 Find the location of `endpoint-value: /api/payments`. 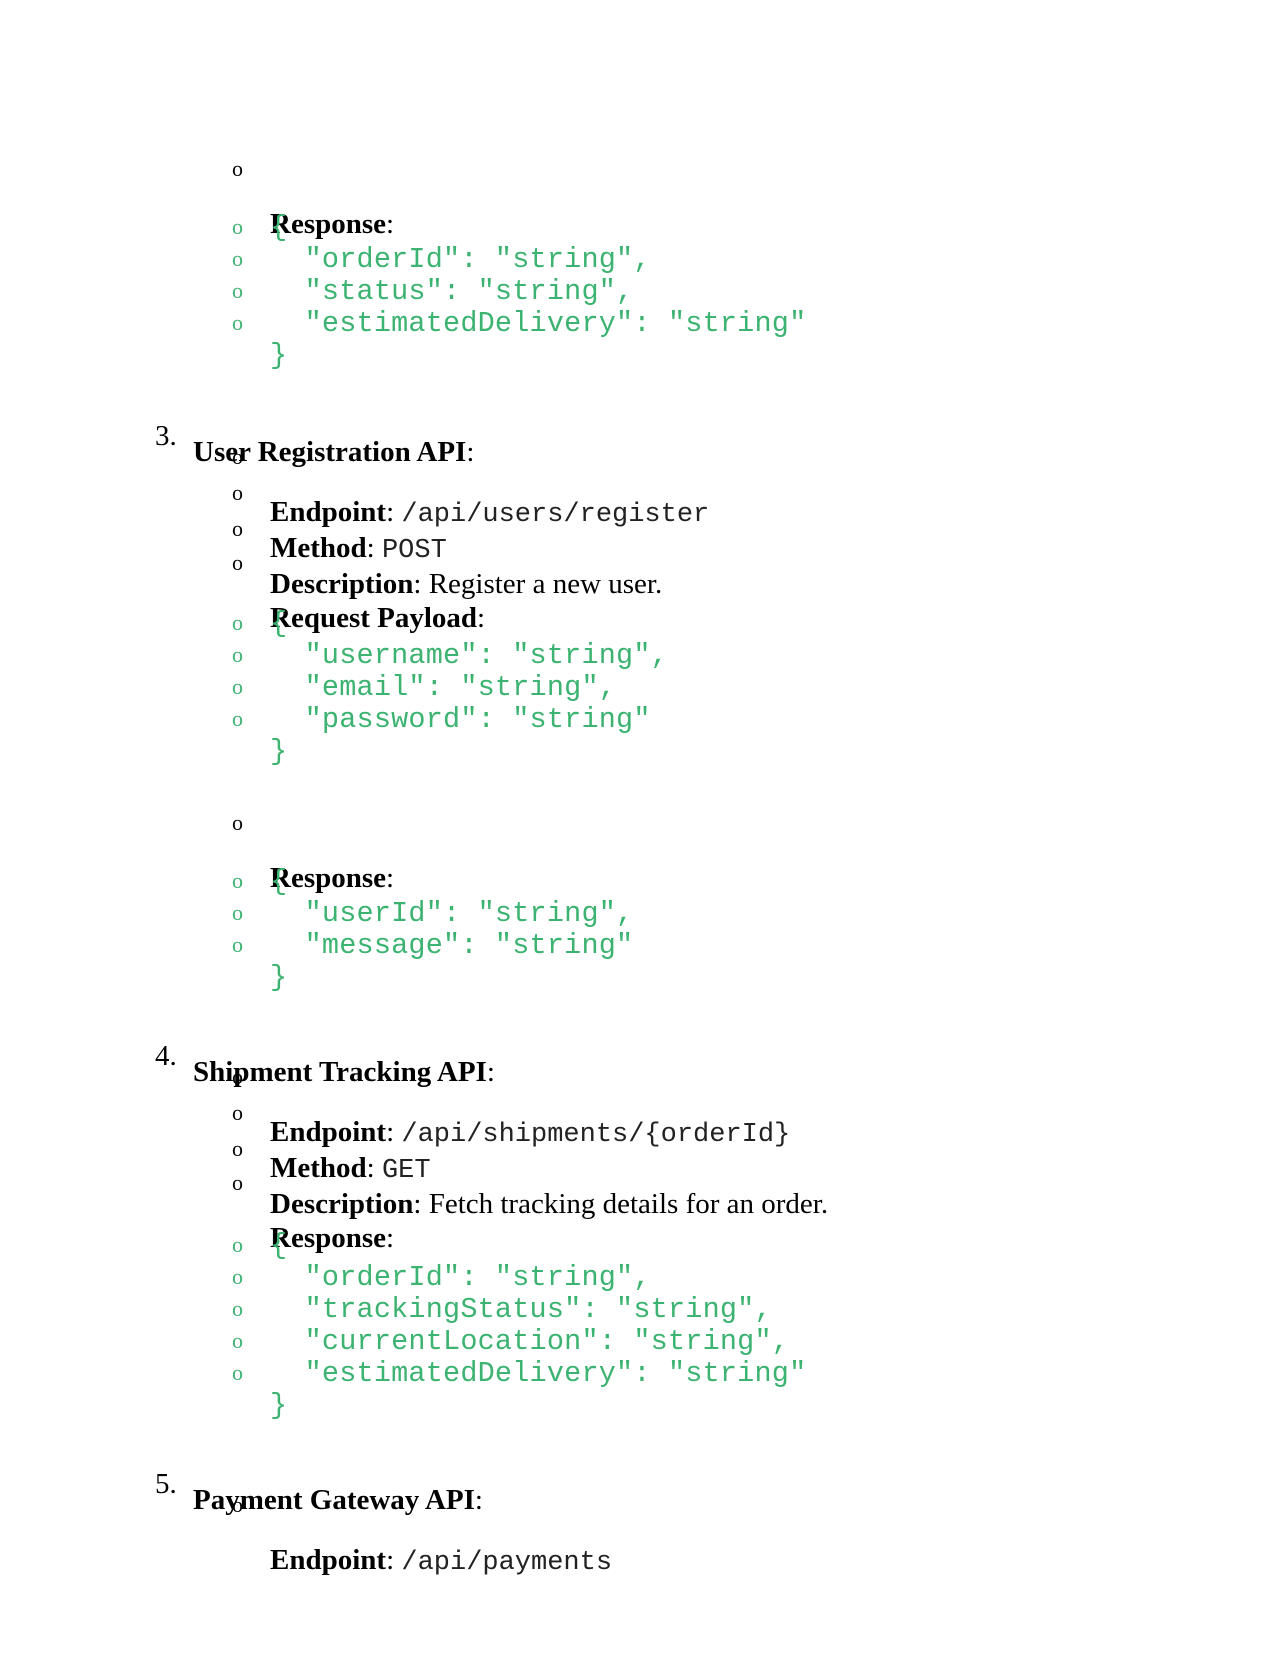

endpoint-value: /api/payments is located at coordinates (507, 1563).